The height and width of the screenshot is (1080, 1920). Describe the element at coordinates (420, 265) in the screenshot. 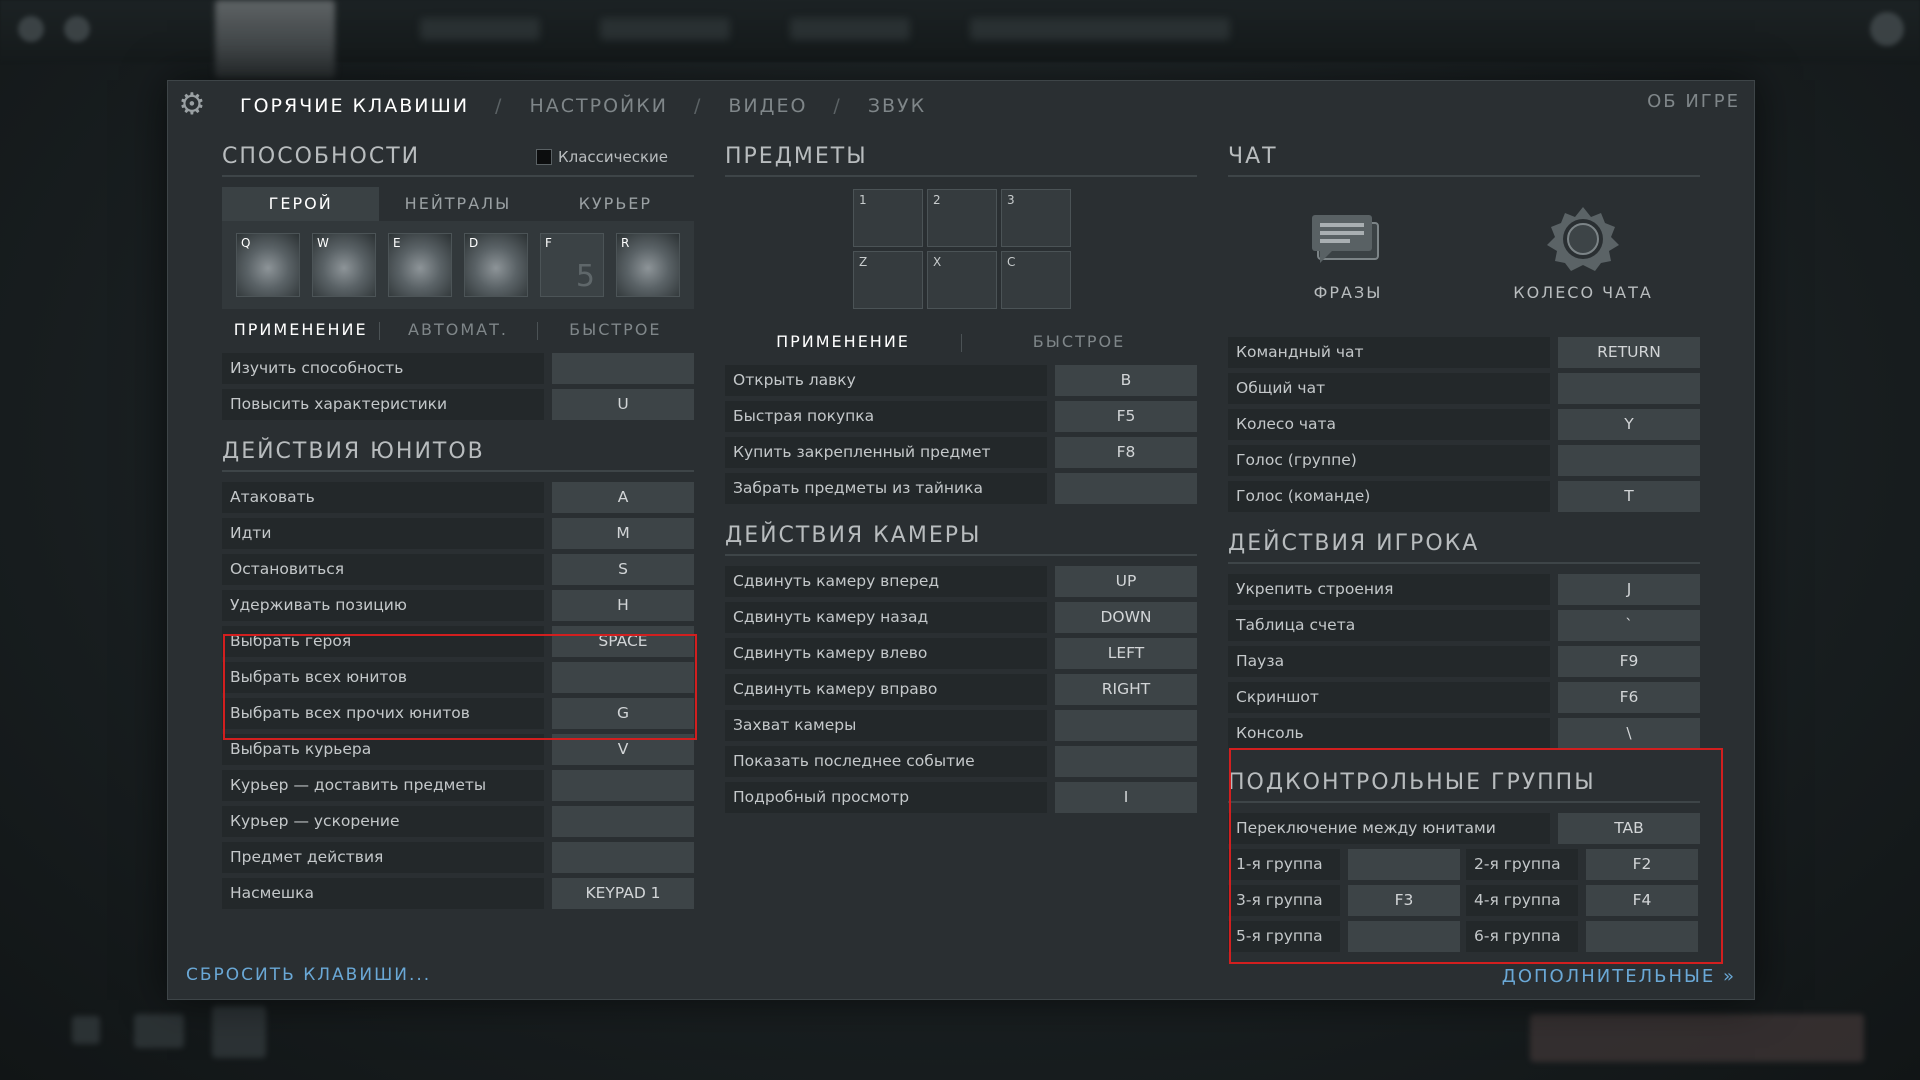

I see `ability-slot-e: E` at that location.